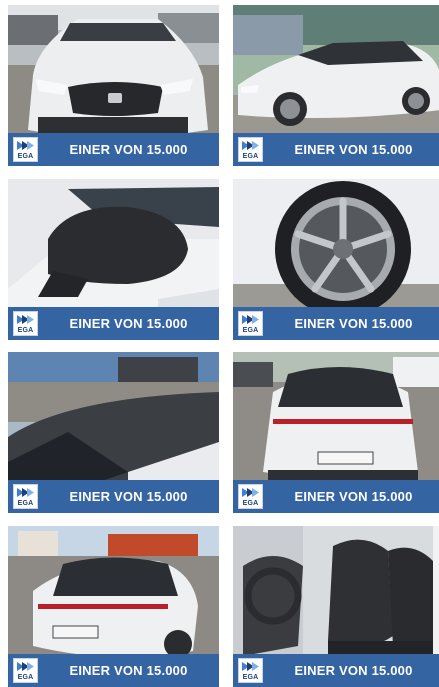  I want to click on gallery-tile-rear-quarter: EGA EINER VON 15.000, so click(113, 606).